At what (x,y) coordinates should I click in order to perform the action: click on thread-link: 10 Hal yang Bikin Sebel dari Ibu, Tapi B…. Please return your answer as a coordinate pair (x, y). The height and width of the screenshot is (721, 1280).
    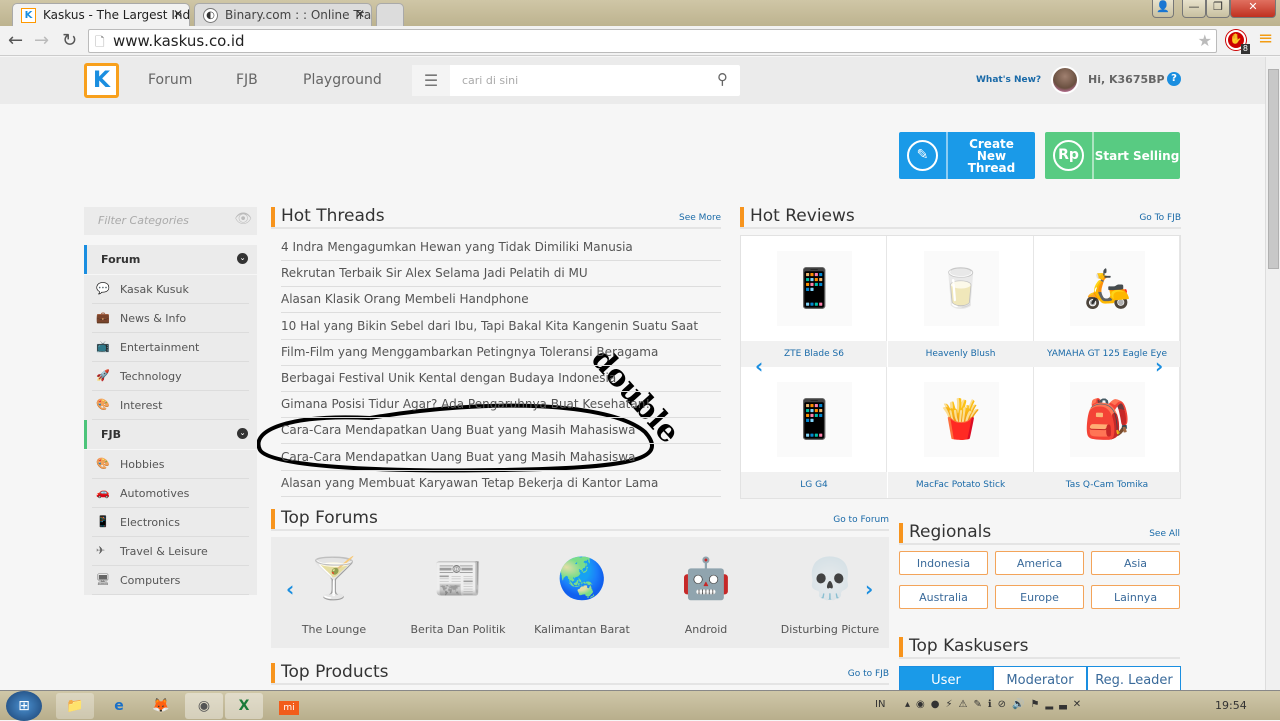
    Looking at the image, I should click on (501, 327).